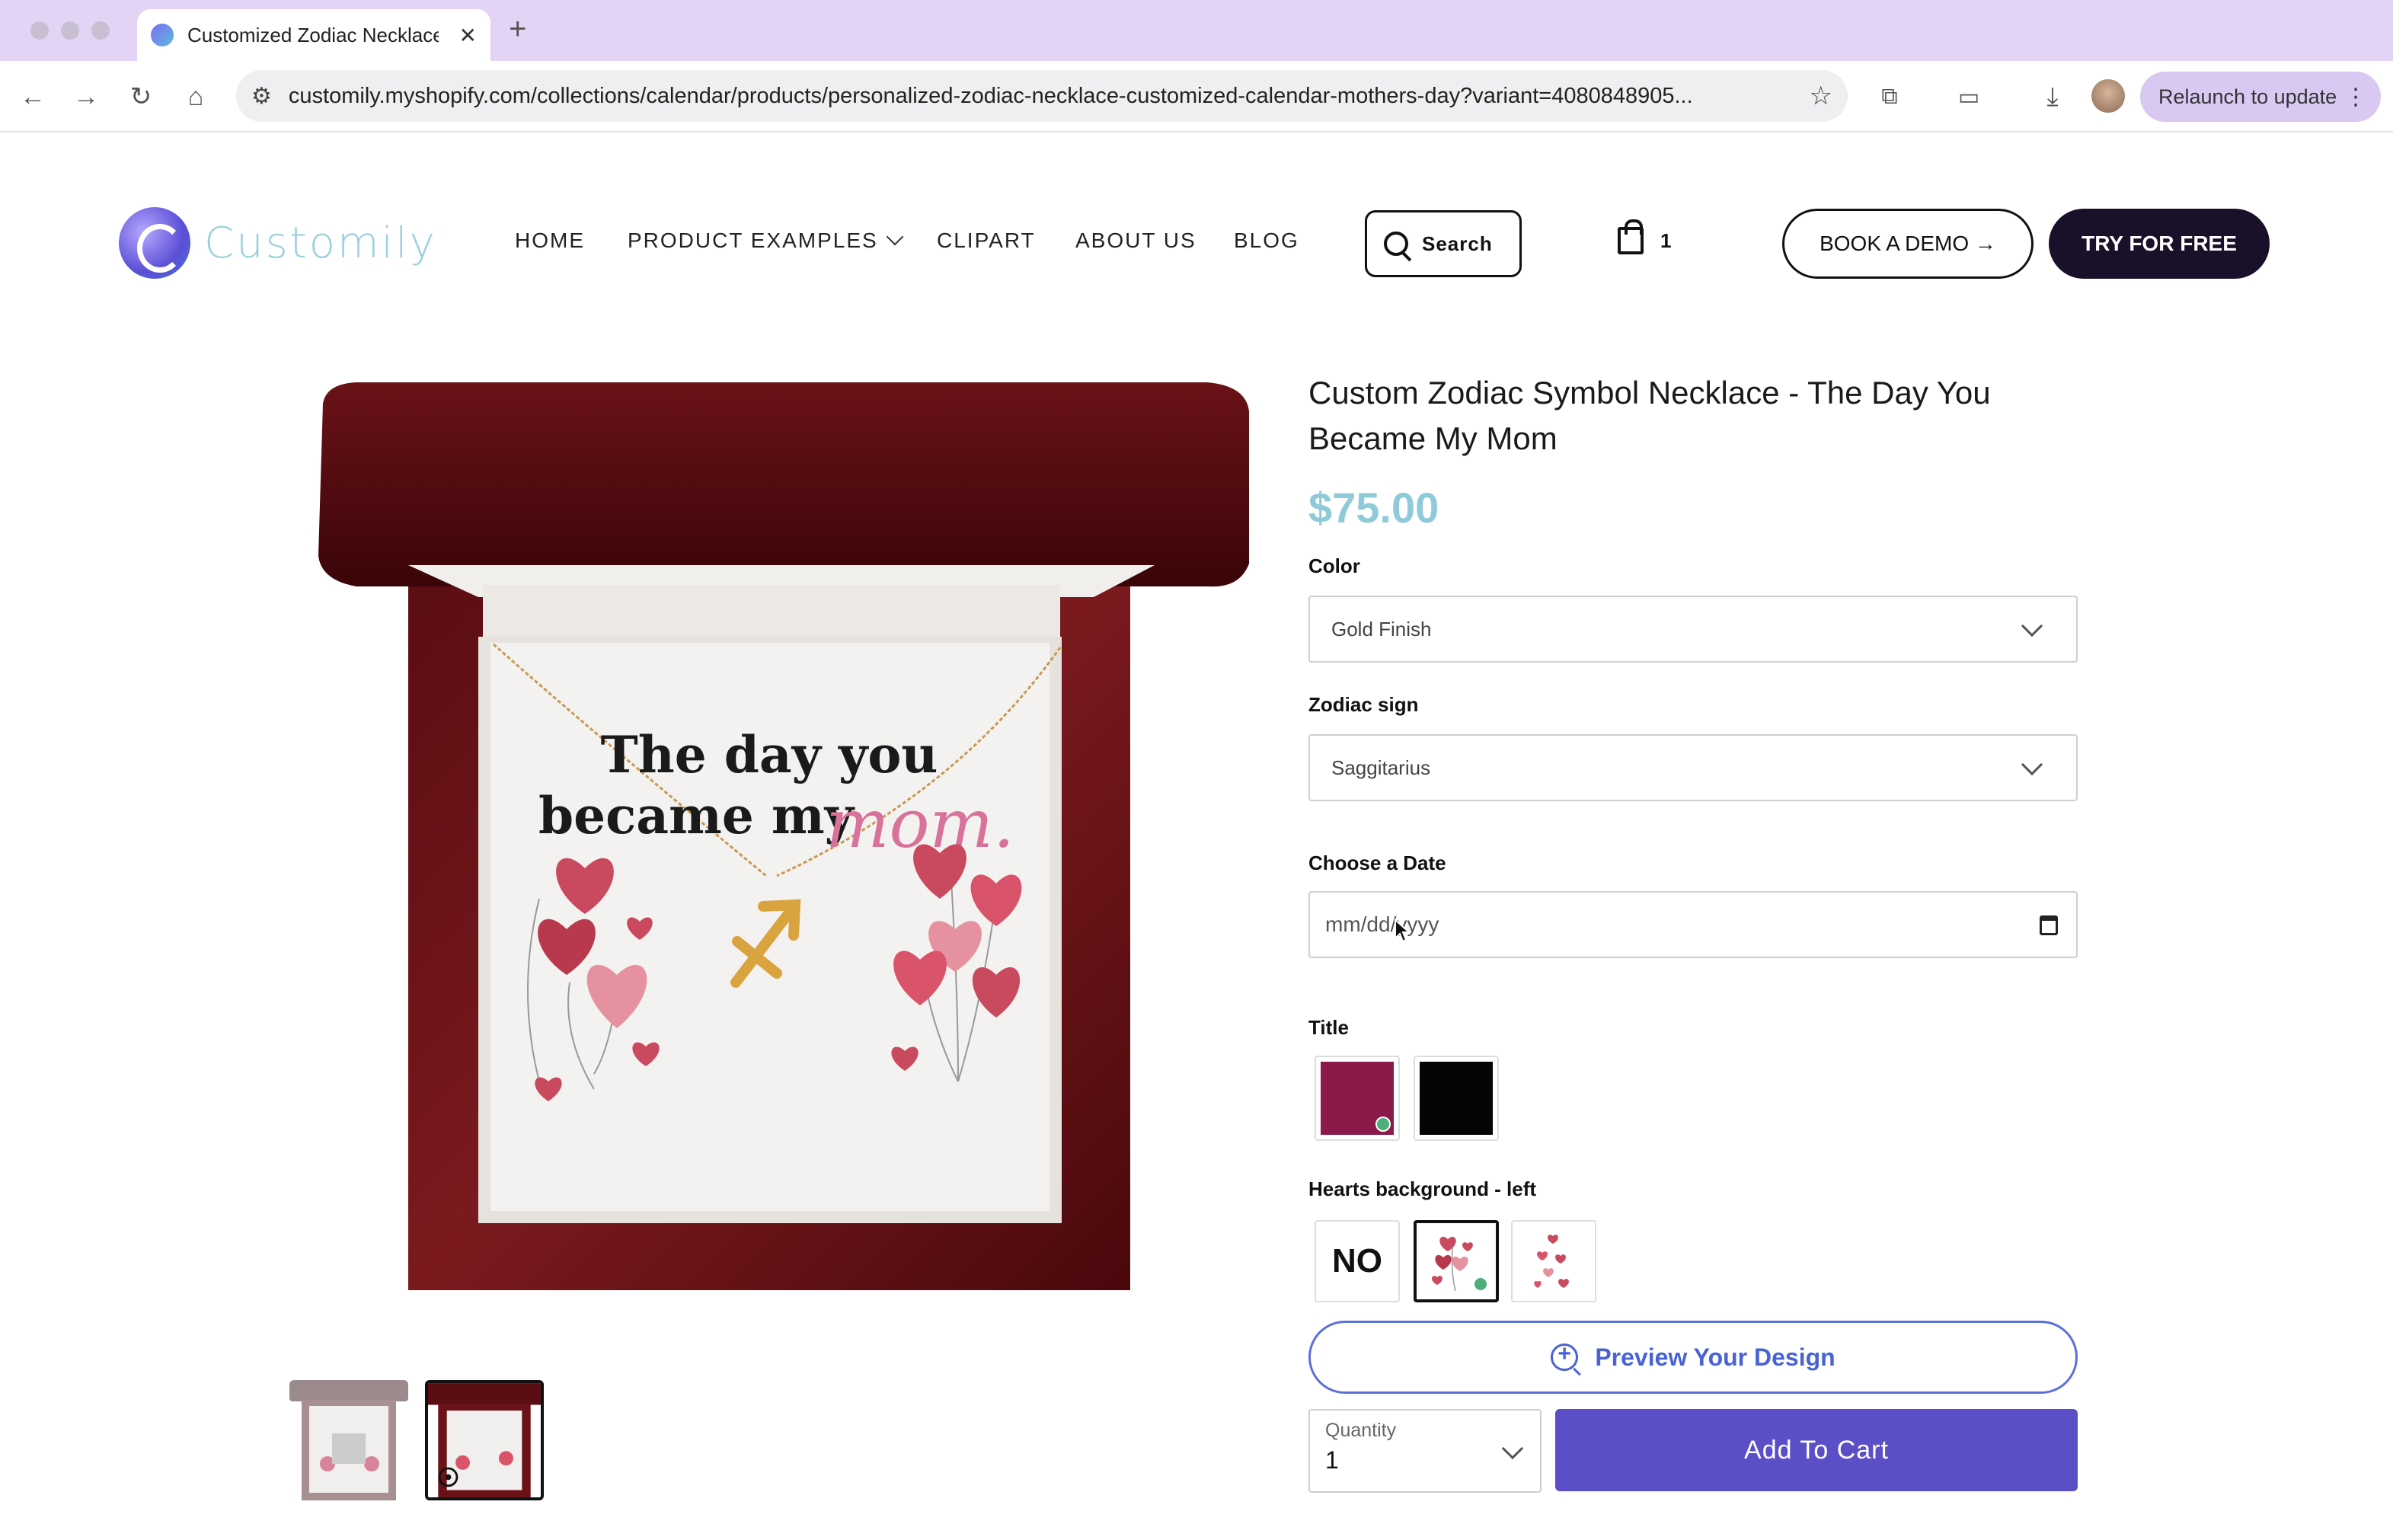  What do you see at coordinates (1565, 1356) in the screenshot?
I see `zoom-in-icon` at bounding box center [1565, 1356].